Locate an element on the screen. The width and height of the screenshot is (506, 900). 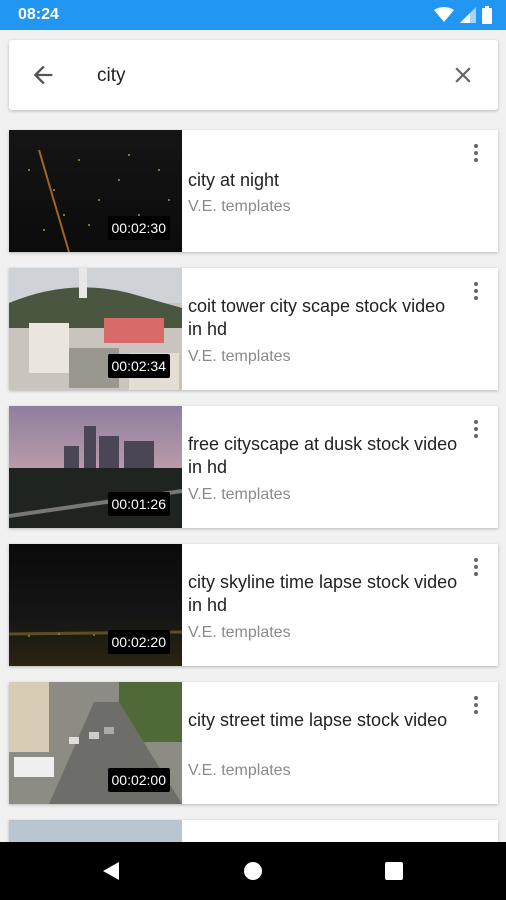
result-card: 00:02:30 city at night V.E. templates is located at coordinates (253, 191).